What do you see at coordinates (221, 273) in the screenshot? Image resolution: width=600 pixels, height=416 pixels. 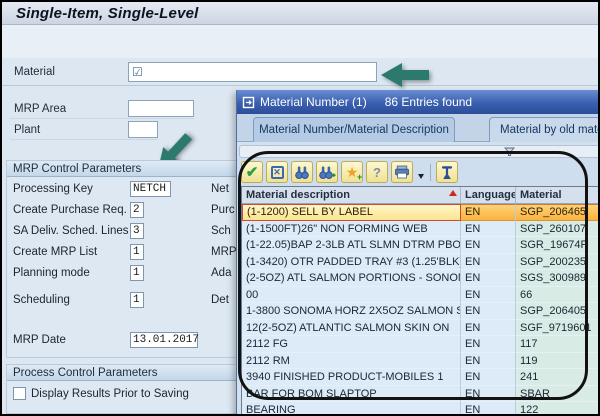 I see `parameter-right-label: Ada` at bounding box center [221, 273].